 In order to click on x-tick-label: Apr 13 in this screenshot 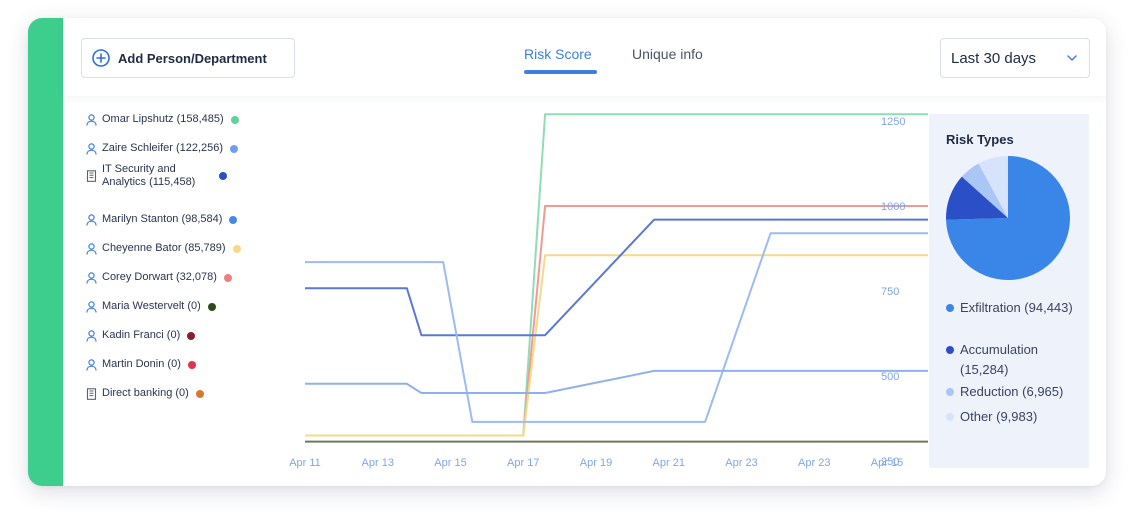, I will do `click(378, 463)`.